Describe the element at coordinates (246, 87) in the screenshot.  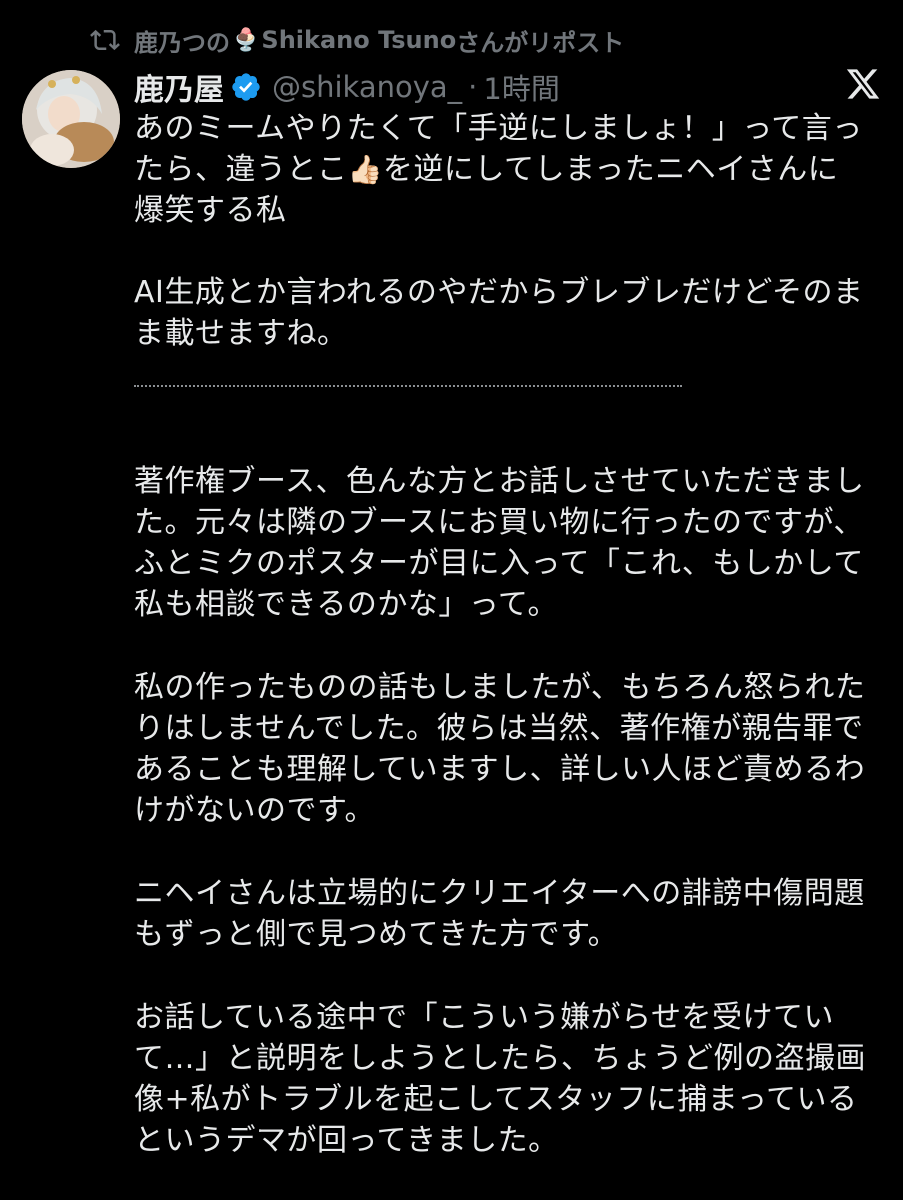
I see `verified-badge-icon` at that location.